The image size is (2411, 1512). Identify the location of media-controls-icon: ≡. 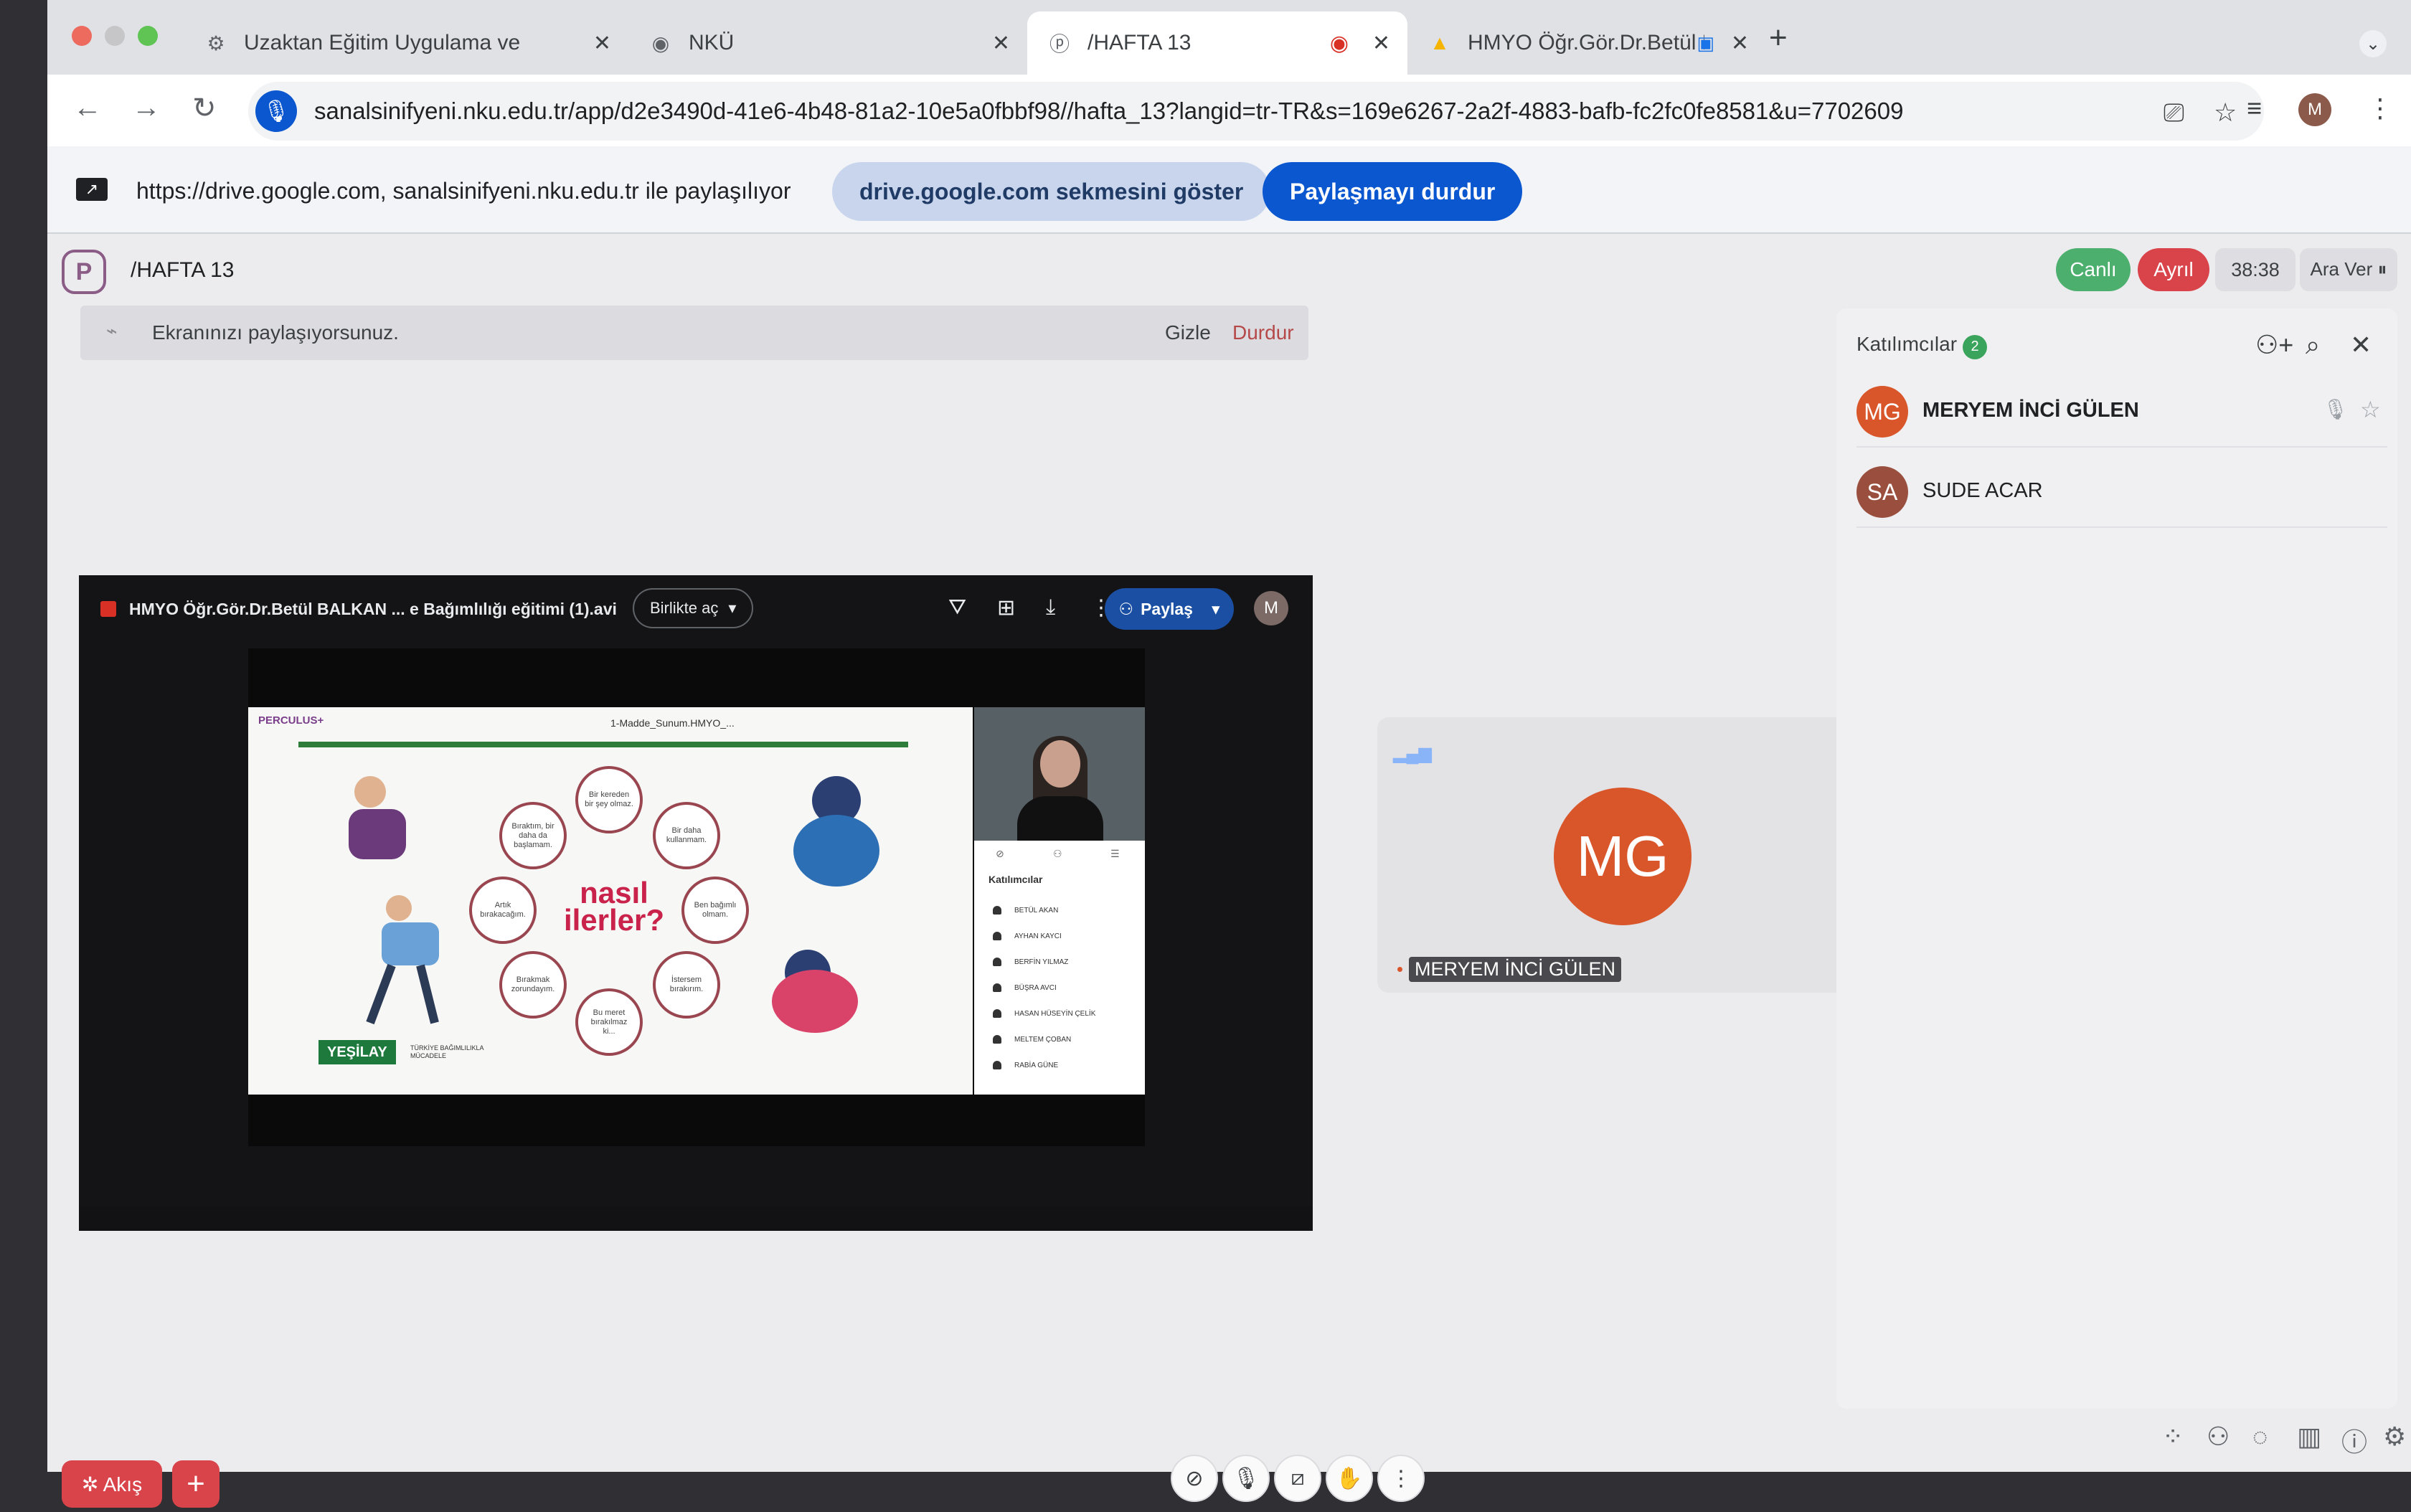
(2255, 108).